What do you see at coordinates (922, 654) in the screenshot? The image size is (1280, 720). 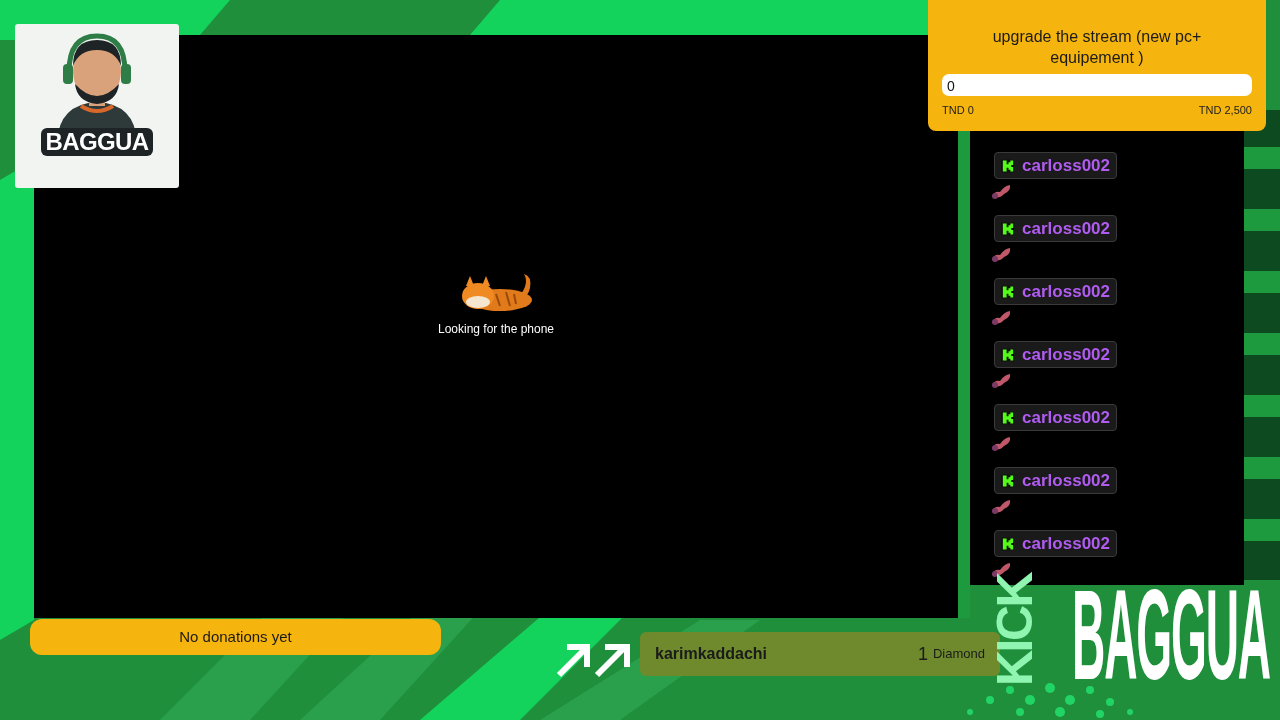 I see `alert-amount: 1` at bounding box center [922, 654].